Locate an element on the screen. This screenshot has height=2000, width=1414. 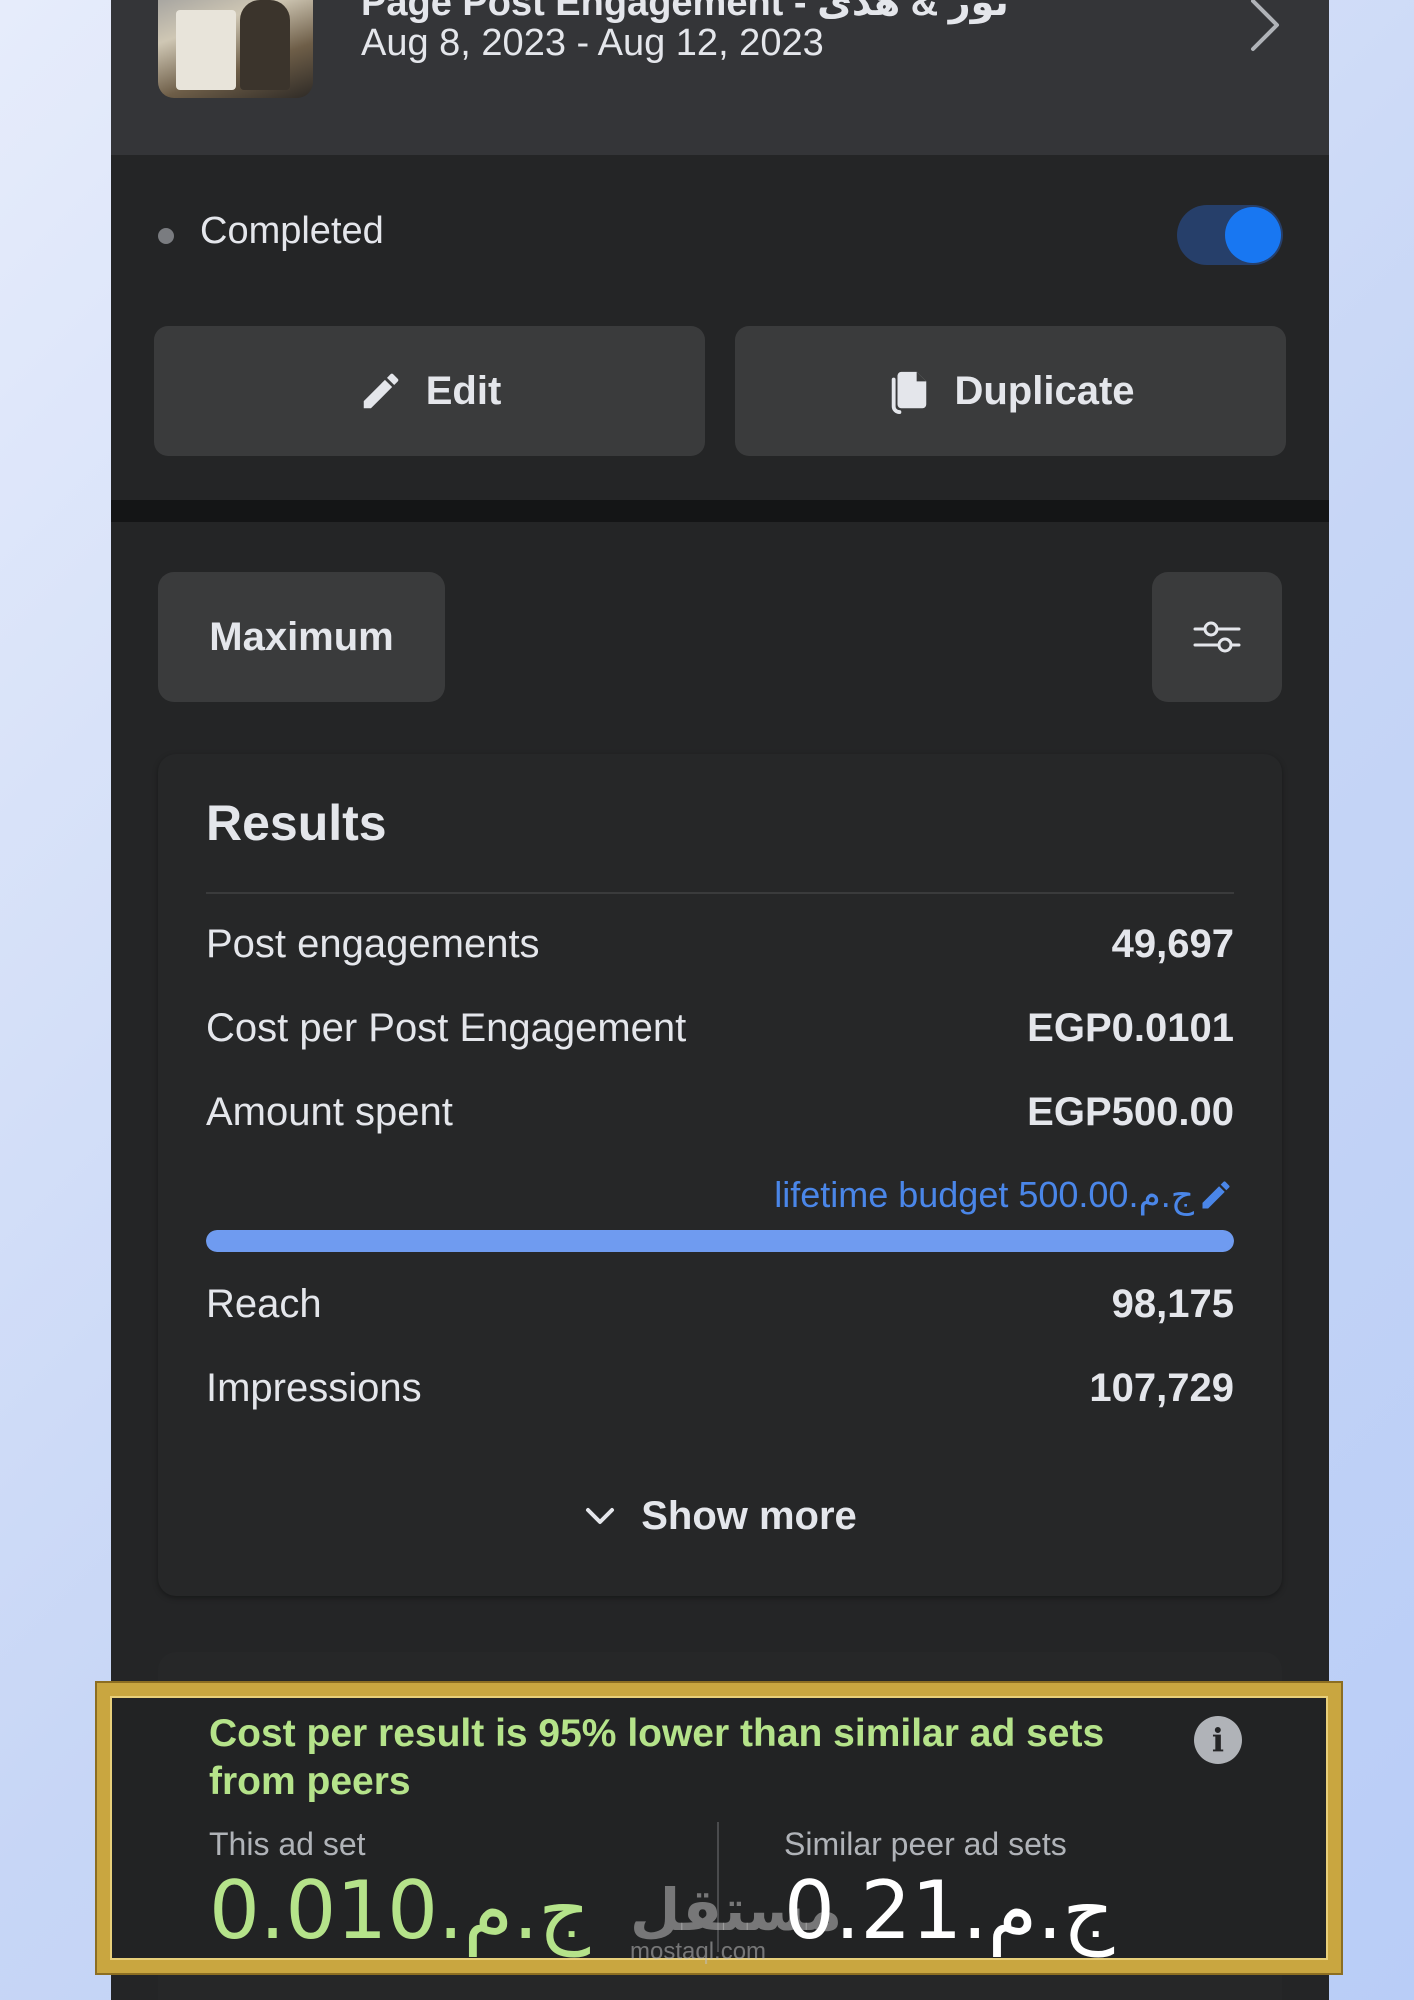
results-title: Results is located at coordinates (296, 823).